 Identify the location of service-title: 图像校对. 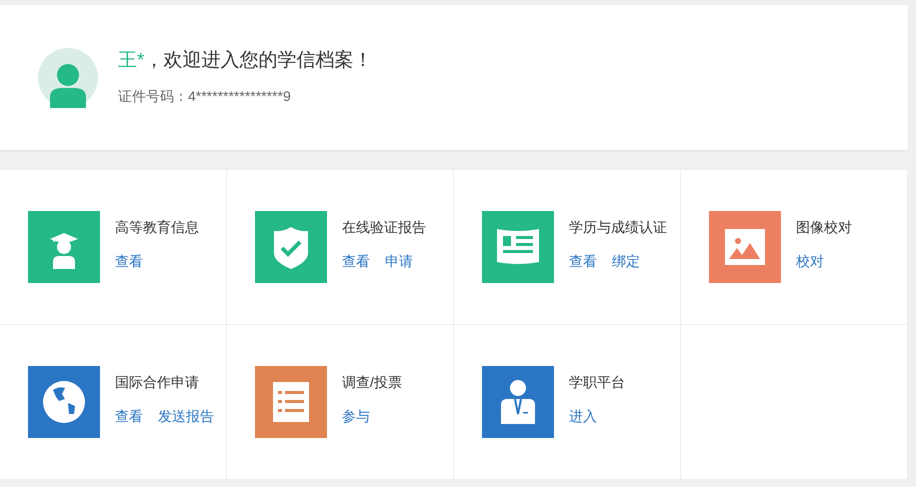
(824, 227).